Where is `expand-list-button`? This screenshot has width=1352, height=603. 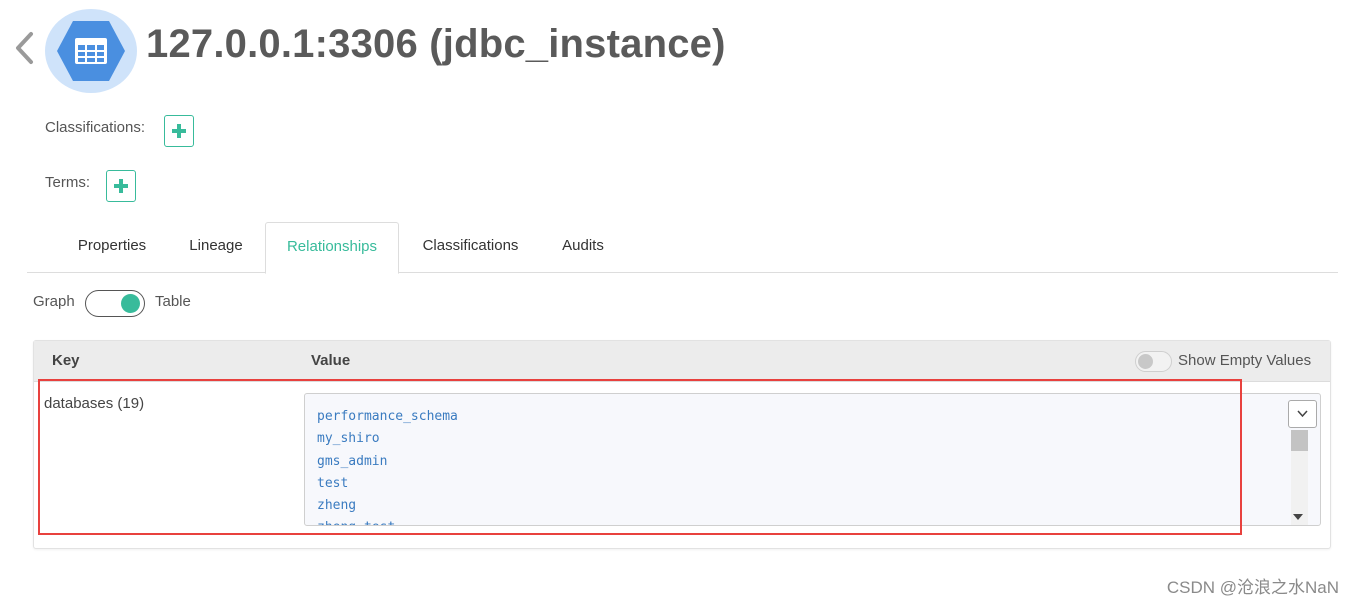
expand-list-button is located at coordinates (1302, 414).